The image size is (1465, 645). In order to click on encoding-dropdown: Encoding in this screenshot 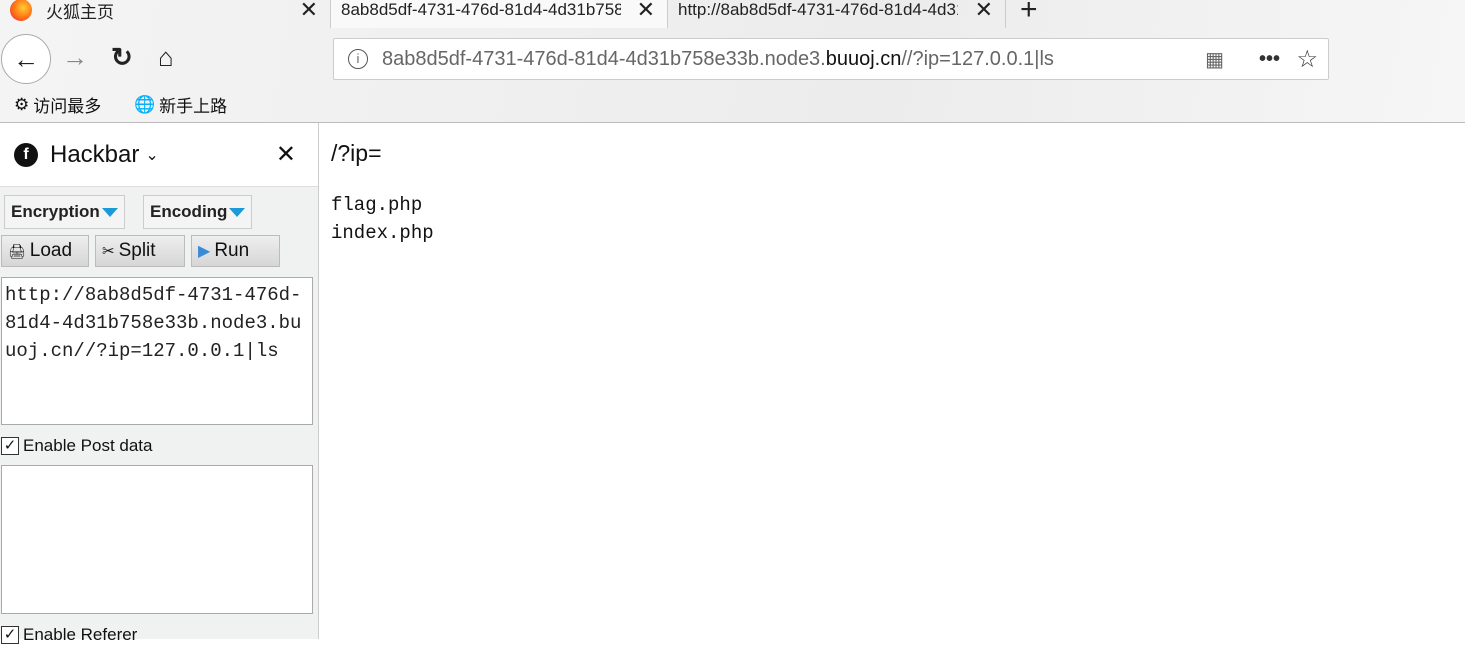, I will do `click(198, 212)`.